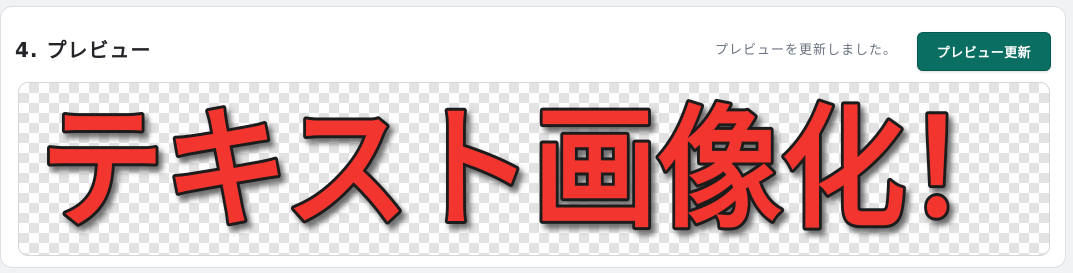 This screenshot has height=273, width=1073. What do you see at coordinates (83, 50) in the screenshot?
I see `section-title: 4. プレビュー` at bounding box center [83, 50].